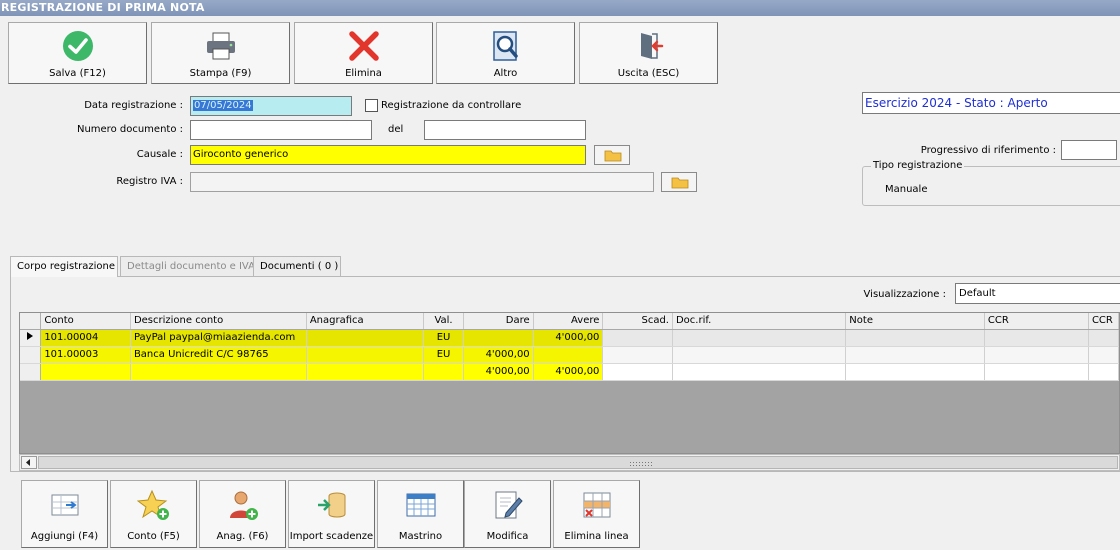 The image size is (1120, 550). Describe the element at coordinates (443, 372) in the screenshot. I see `cell-valuta` at that location.